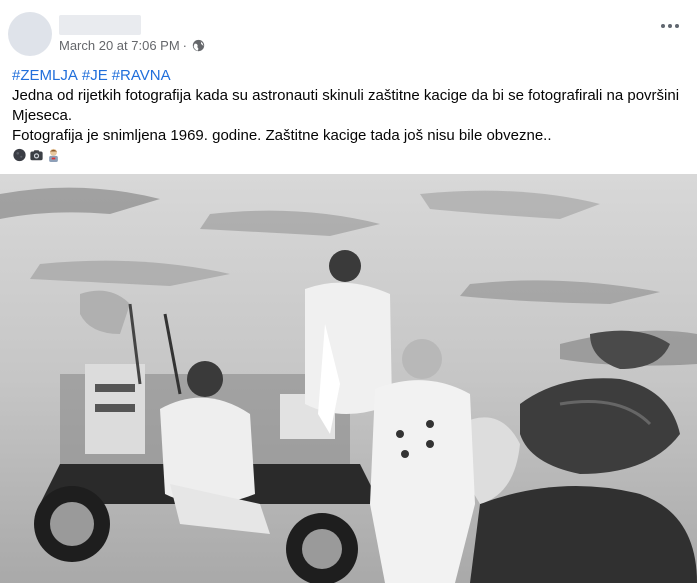 The image size is (697, 583). I want to click on post-meta: March 20 at 7:06 PM ·, so click(132, 45).